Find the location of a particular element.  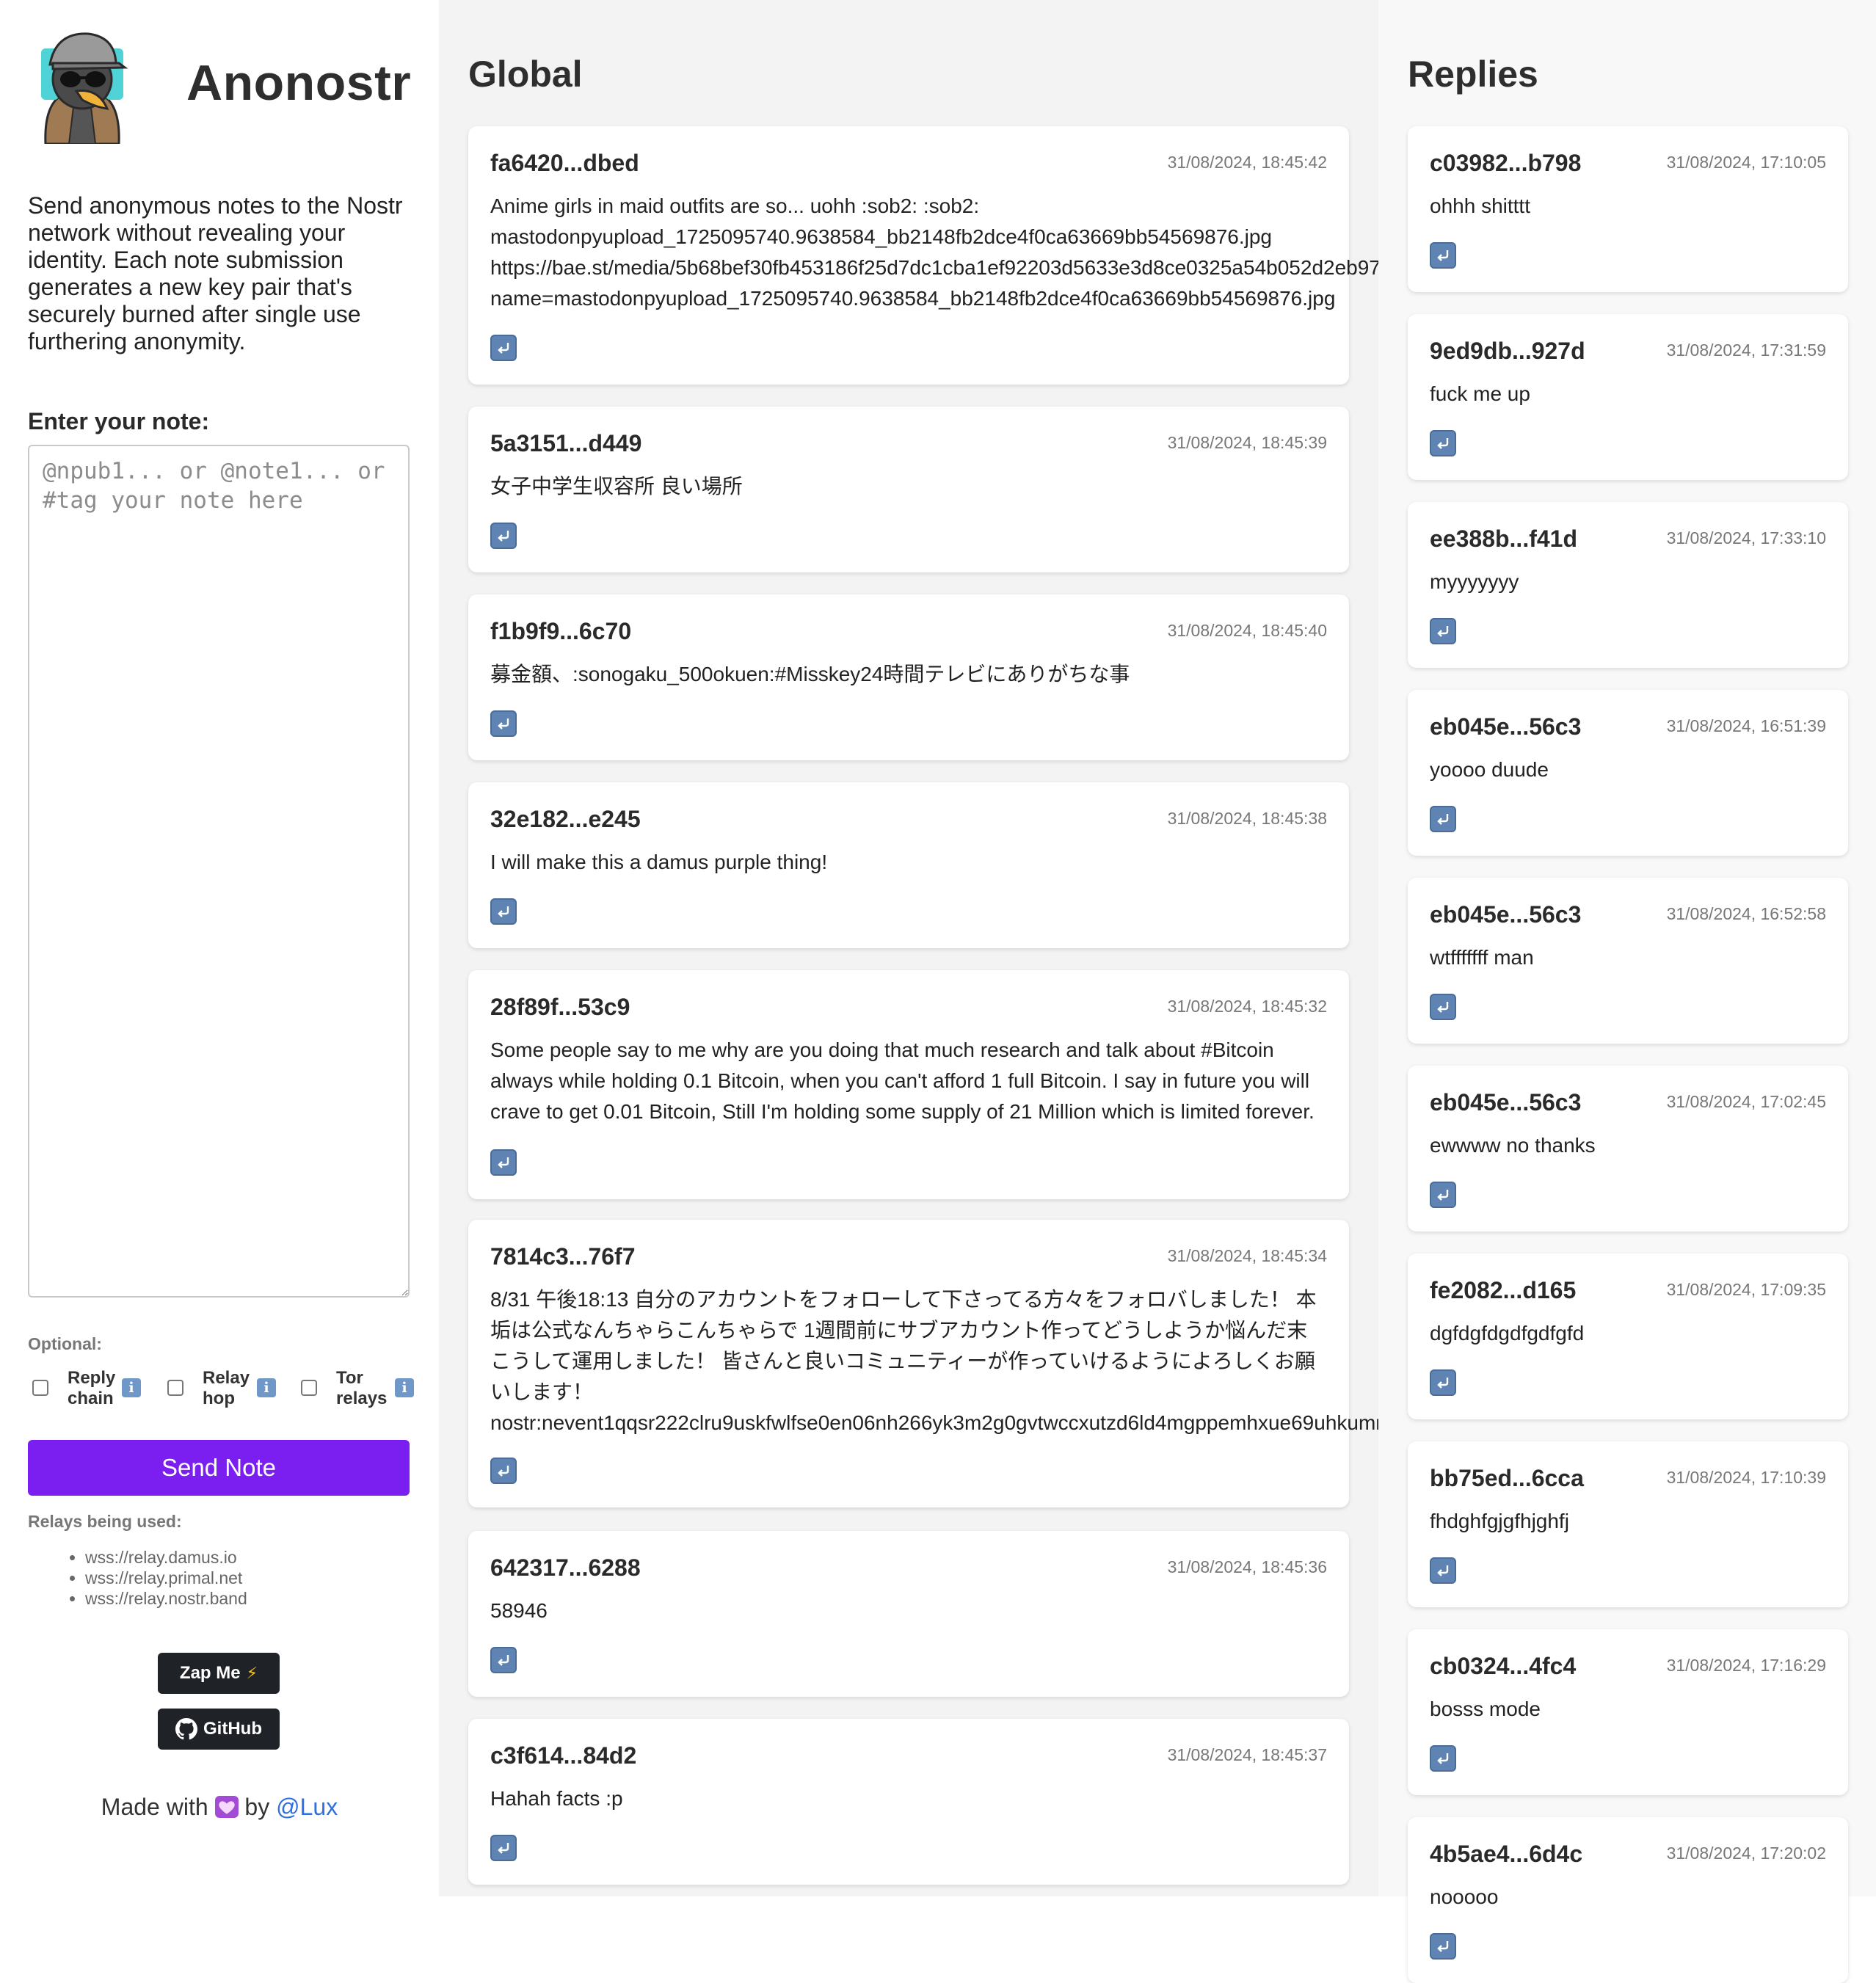

optional-label: Optional: is located at coordinates (65, 1343).